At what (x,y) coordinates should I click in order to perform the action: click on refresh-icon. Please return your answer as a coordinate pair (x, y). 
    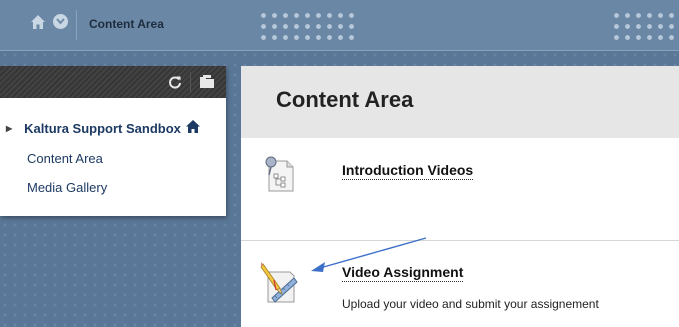
    Looking at the image, I should click on (175, 84).